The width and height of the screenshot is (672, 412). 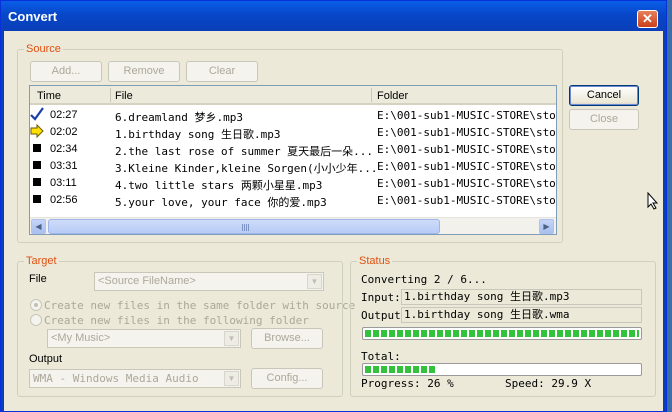 What do you see at coordinates (664, 221) in the screenshot?
I see `window-right-border` at bounding box center [664, 221].